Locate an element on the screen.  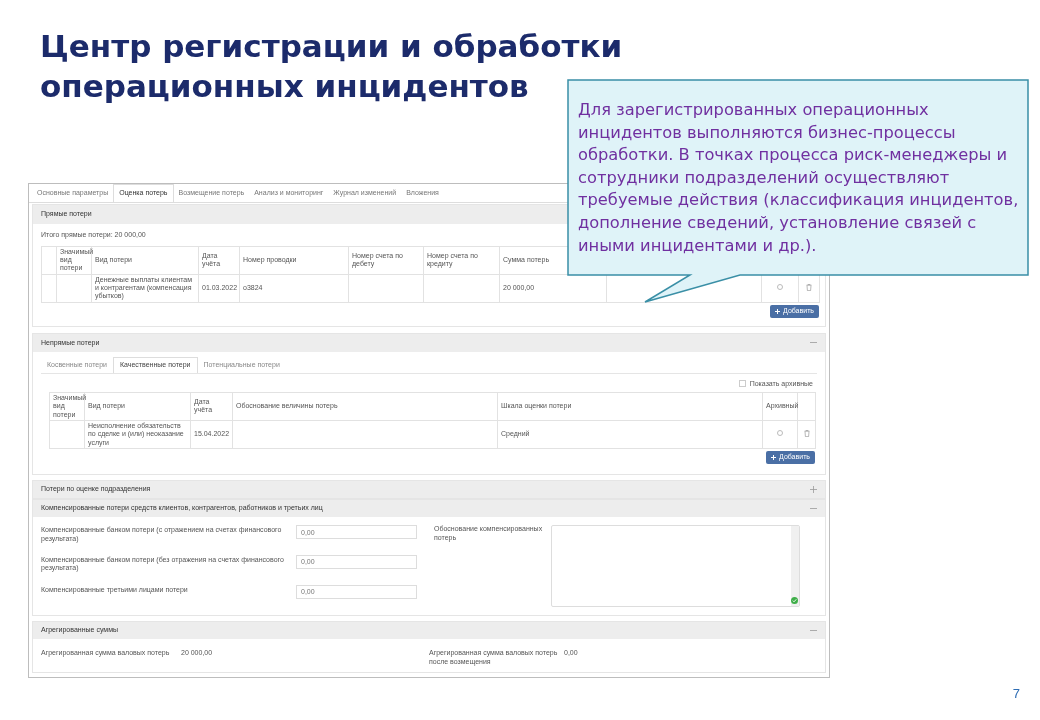
checkbox is located at coordinates (742, 384).